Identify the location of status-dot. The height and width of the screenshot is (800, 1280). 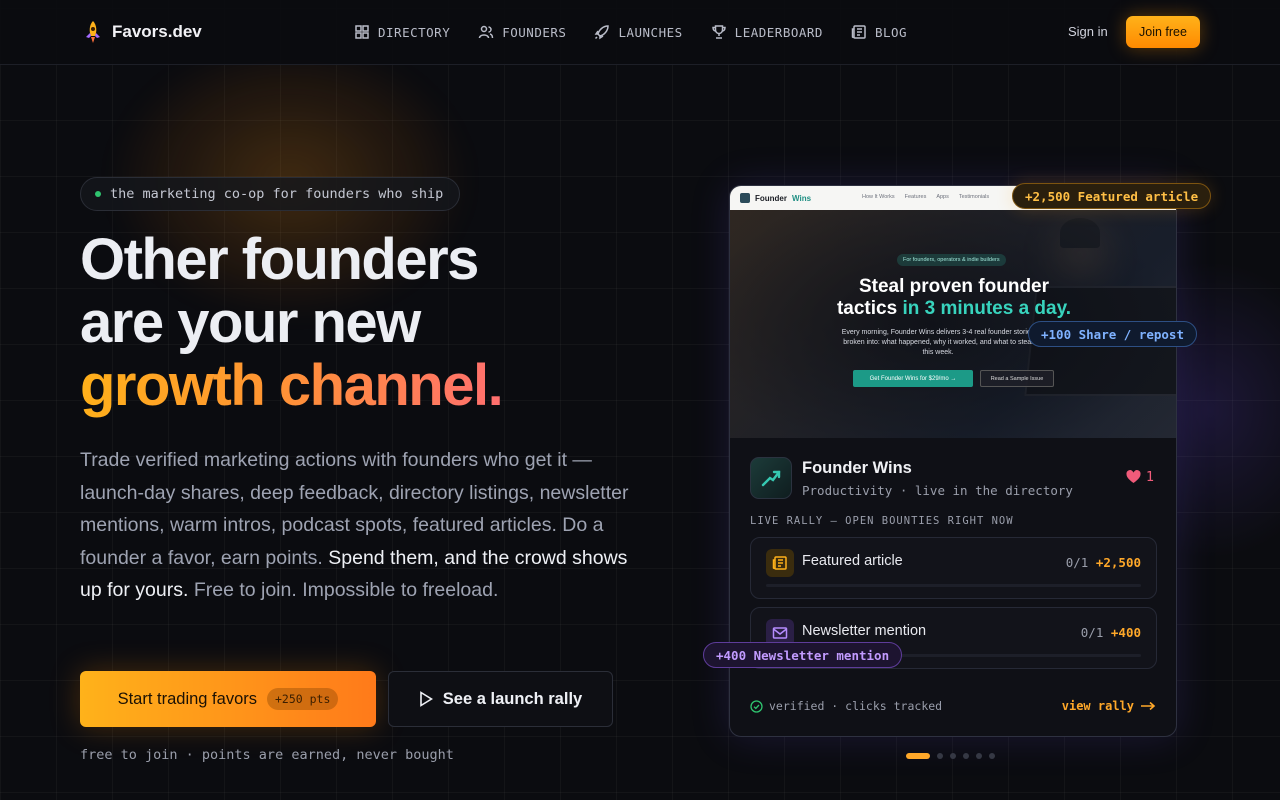
(98, 194).